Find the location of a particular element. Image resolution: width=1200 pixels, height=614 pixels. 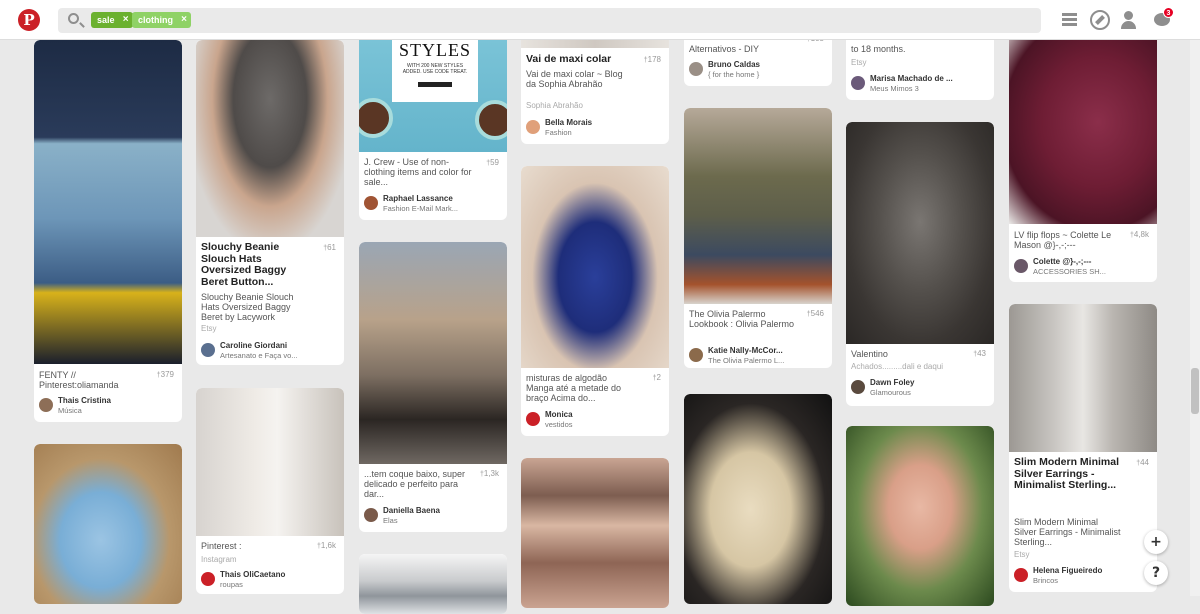

pin-description: FENTY // Pinterest:oliamanda is located at coordinates (79, 380).